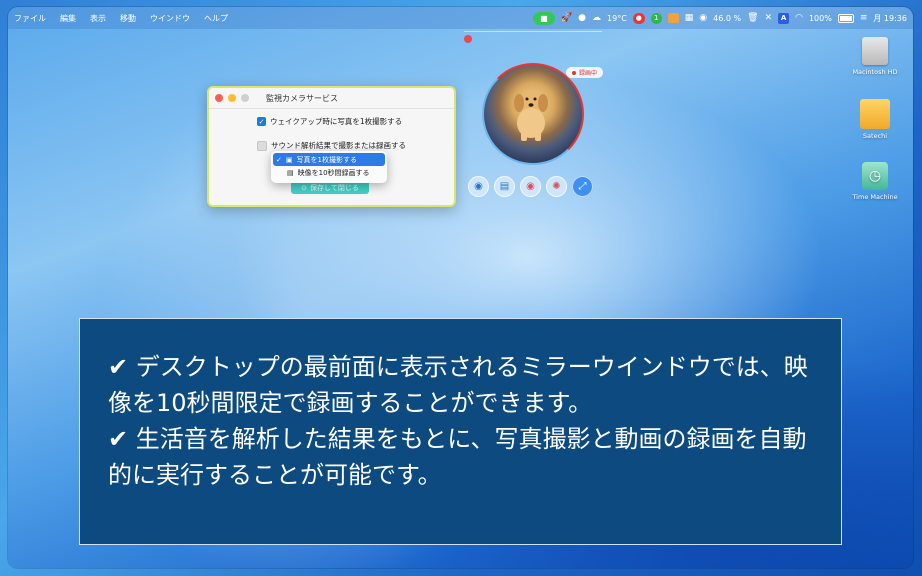  I want to click on desktop-icon-label: Time Machine, so click(875, 197).